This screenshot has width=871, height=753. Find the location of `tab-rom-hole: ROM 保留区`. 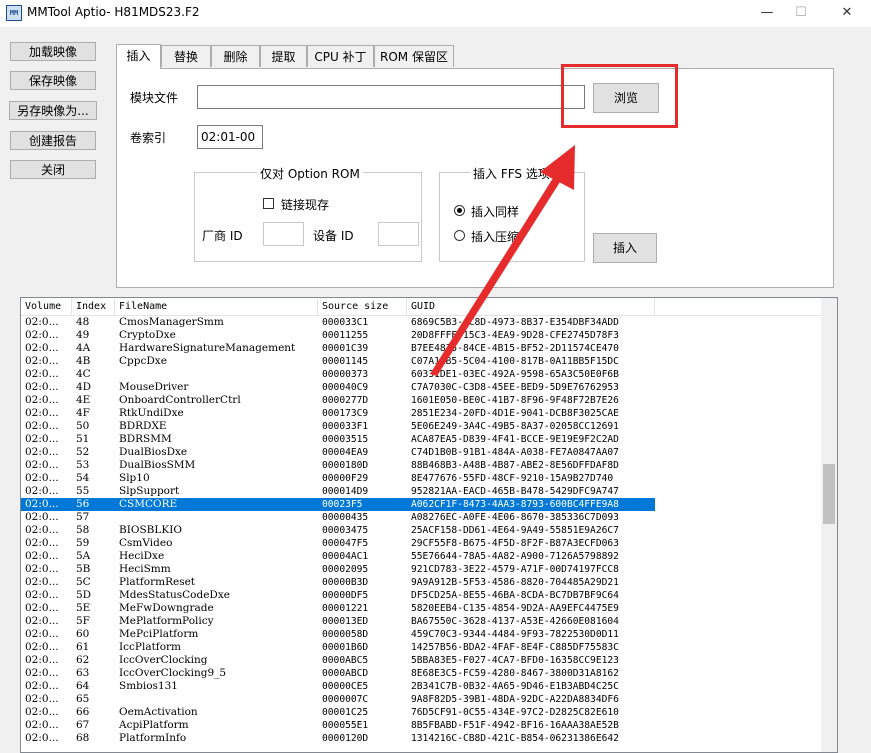

tab-rom-hole: ROM 保留区 is located at coordinates (414, 56).